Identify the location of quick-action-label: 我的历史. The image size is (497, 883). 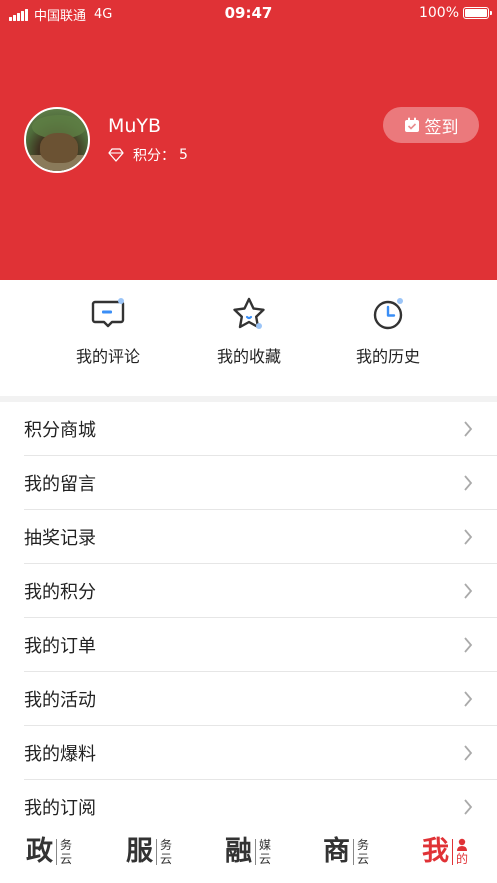
(387, 356).